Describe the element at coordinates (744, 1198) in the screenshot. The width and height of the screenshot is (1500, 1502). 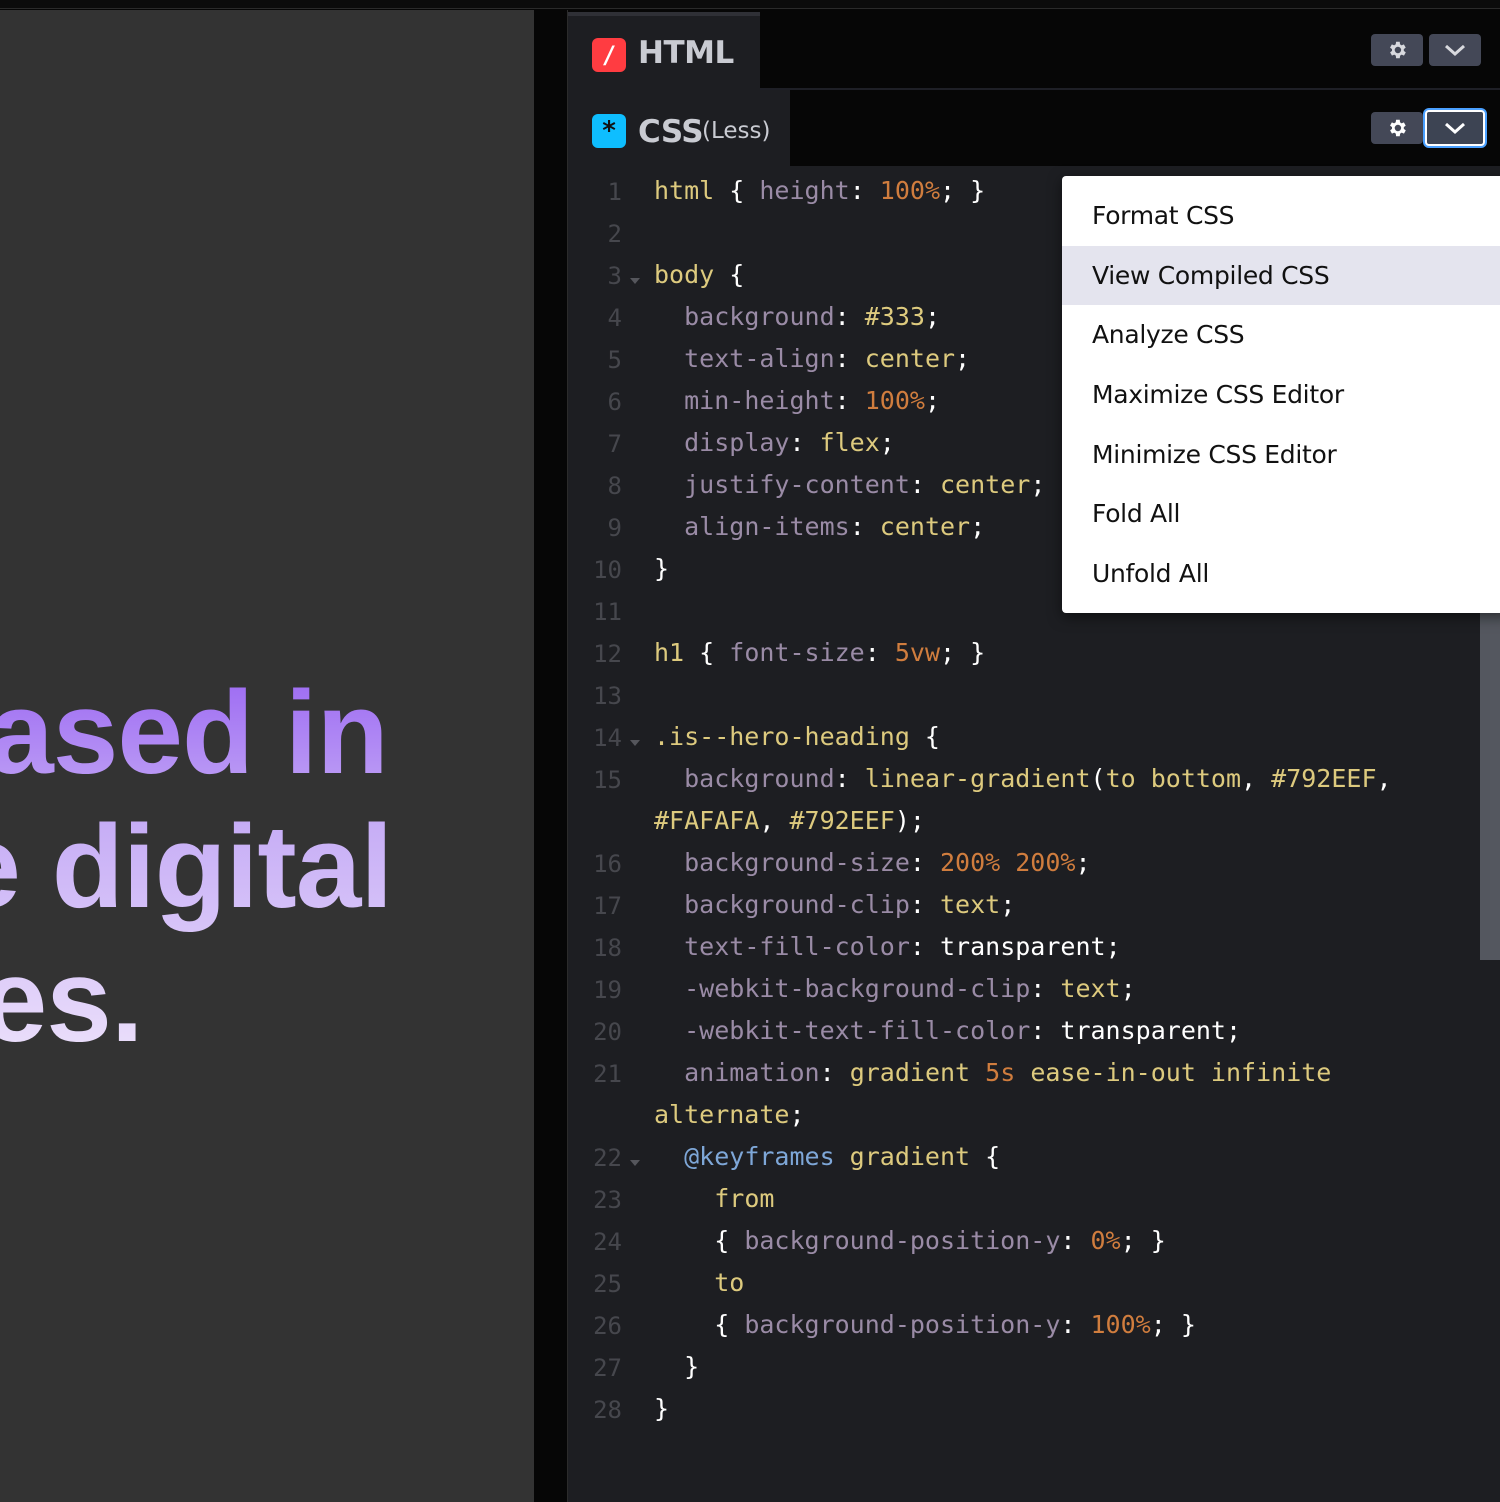
I see `code-token: from` at that location.